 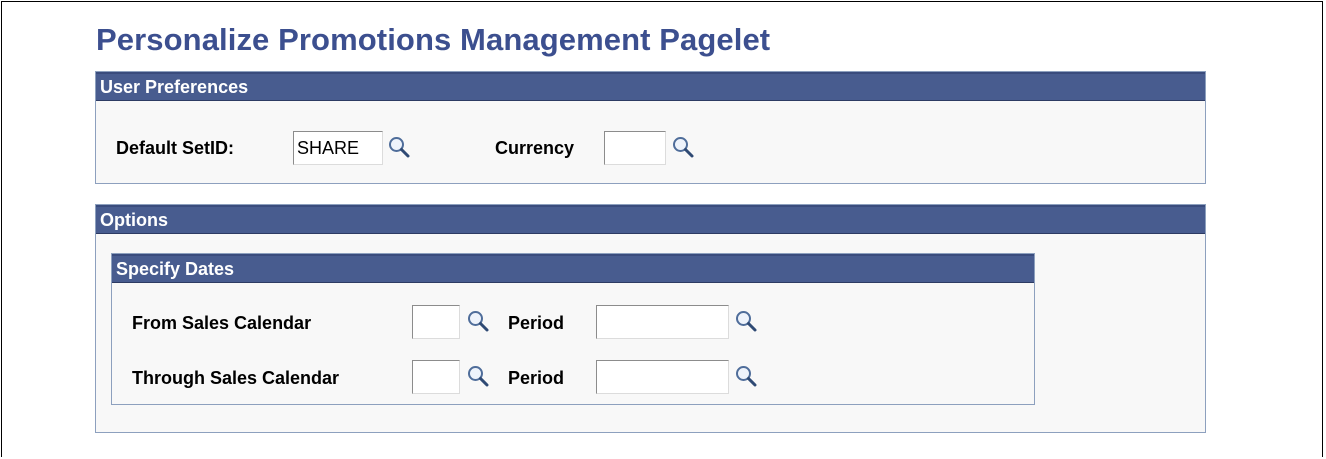 I want to click on default-setid-label: Default SetID:, so click(x=175, y=148).